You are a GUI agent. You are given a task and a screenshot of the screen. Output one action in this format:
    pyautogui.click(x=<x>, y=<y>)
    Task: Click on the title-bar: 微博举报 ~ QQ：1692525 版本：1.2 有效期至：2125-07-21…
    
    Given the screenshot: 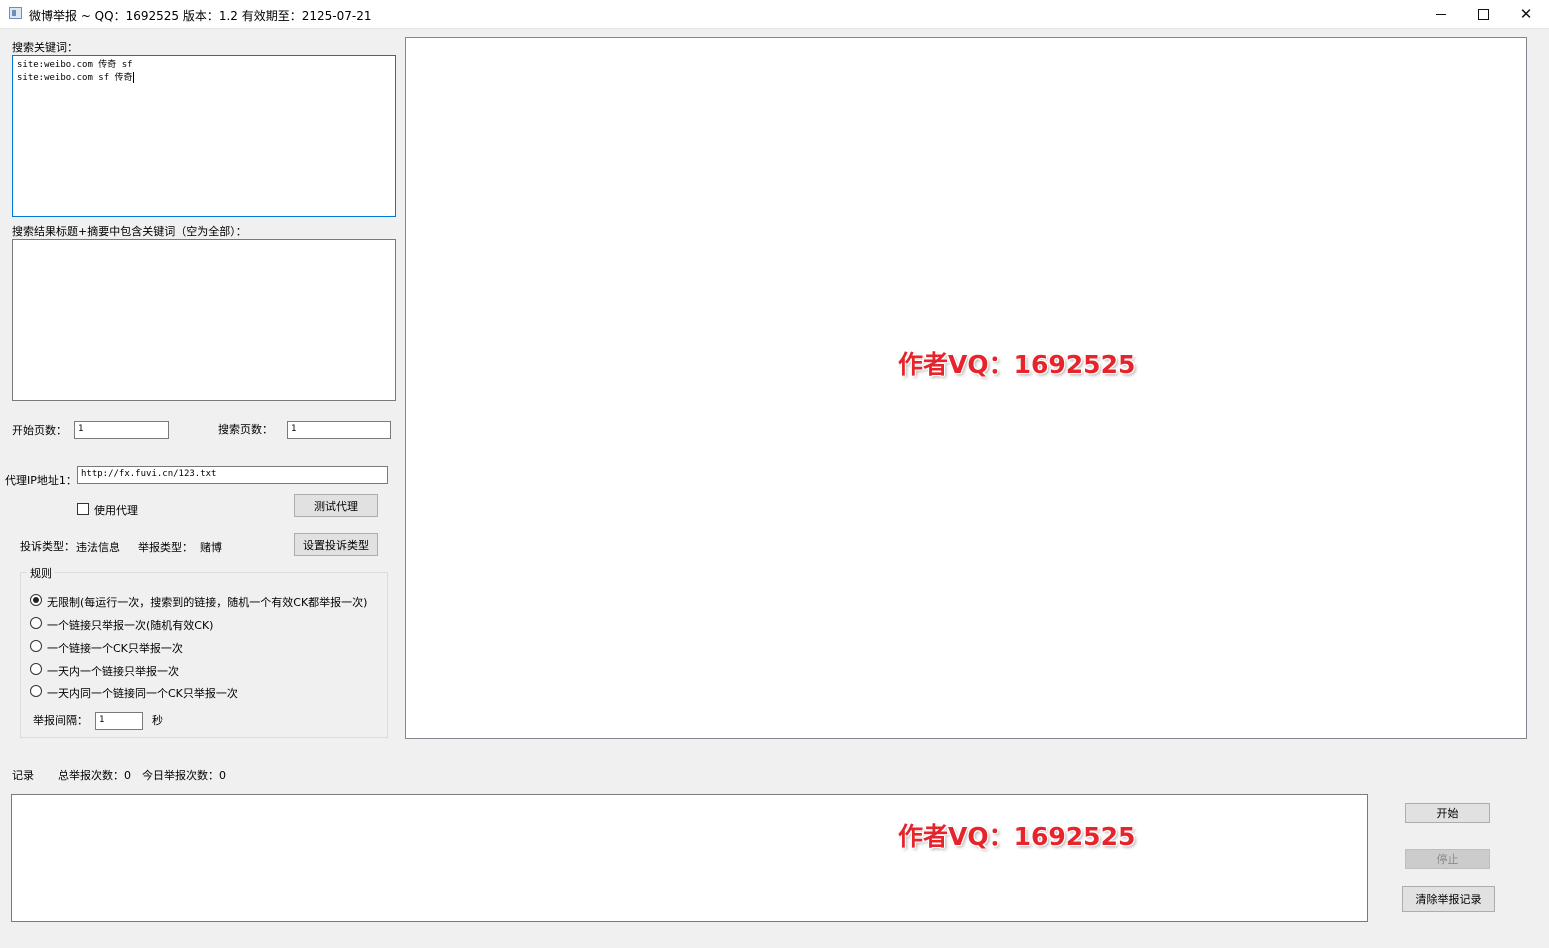 What is the action you would take?
    pyautogui.click(x=774, y=14)
    